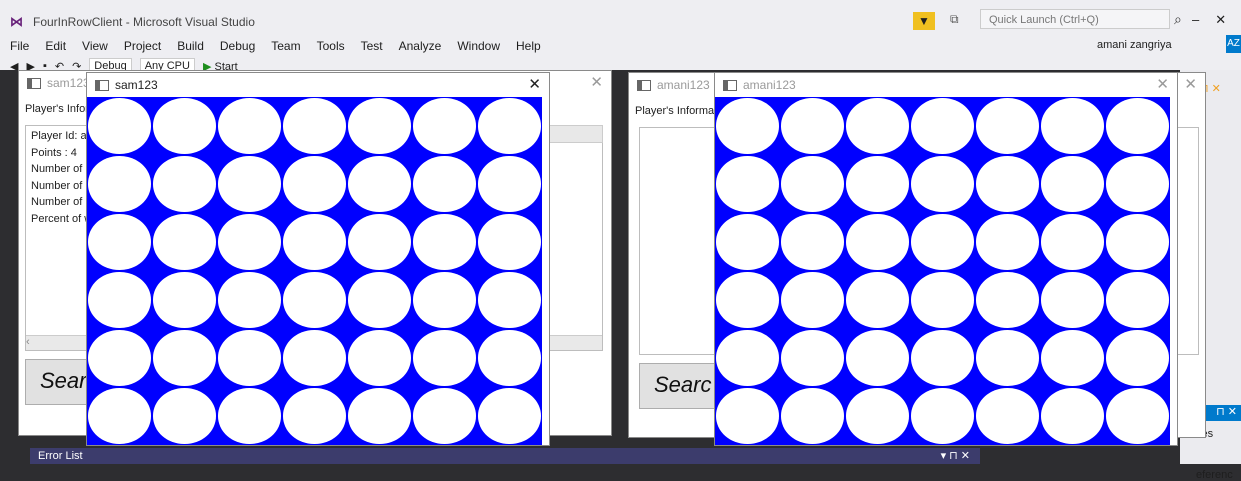 Image resolution: width=1241 pixels, height=481 pixels. I want to click on notification-filter-icon: ▼, so click(924, 21).